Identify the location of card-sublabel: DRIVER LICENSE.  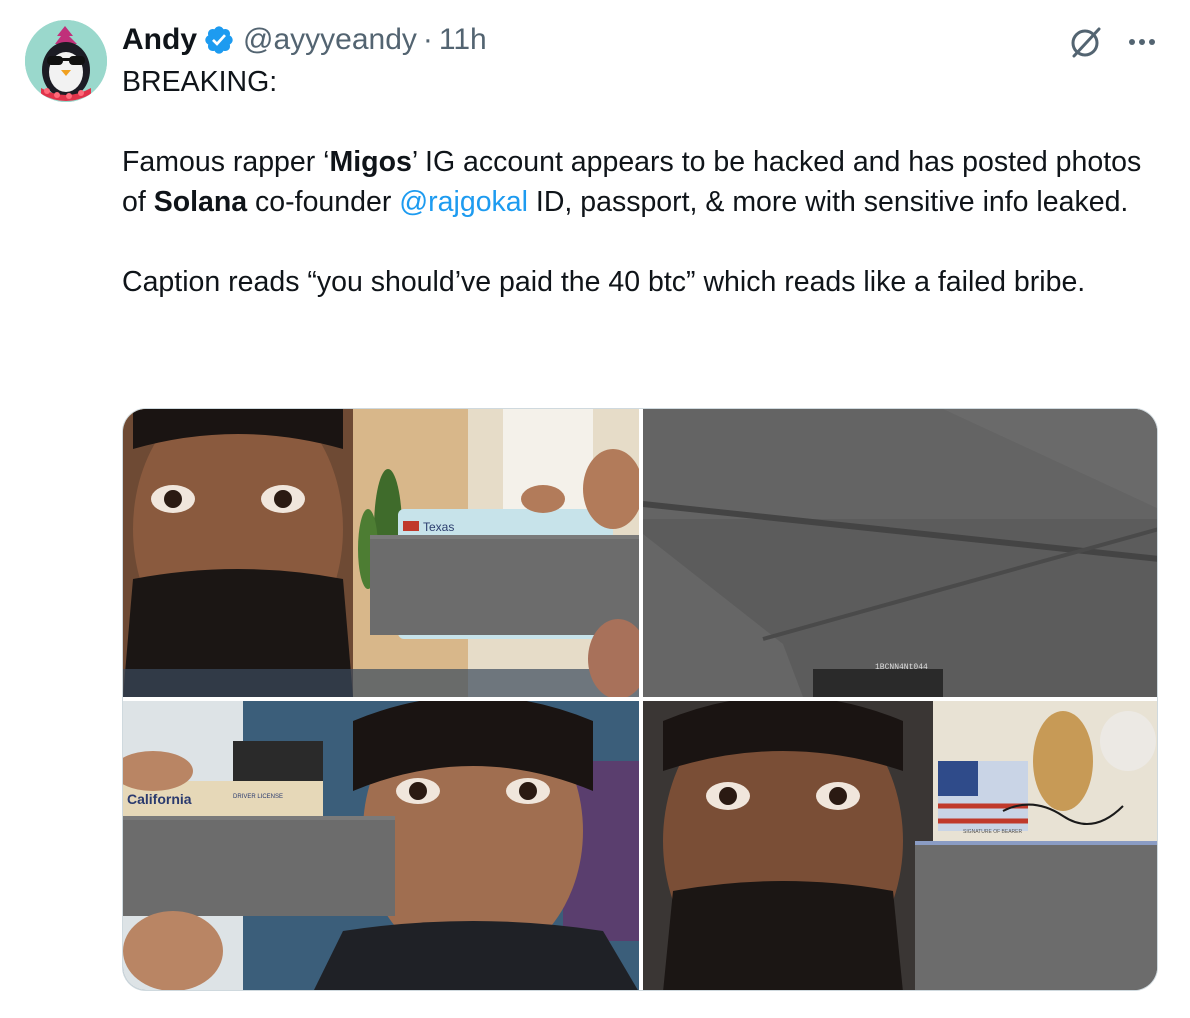
(258, 797).